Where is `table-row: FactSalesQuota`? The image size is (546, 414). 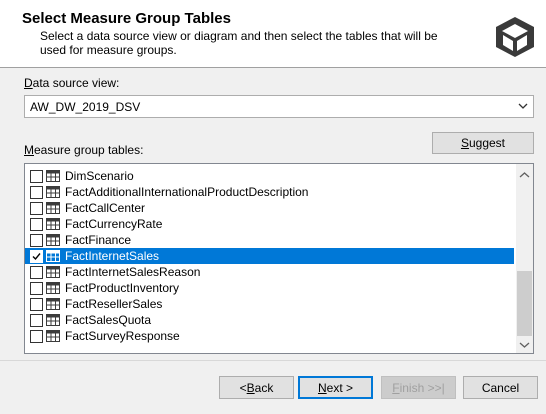 table-row: FactSalesQuota is located at coordinates (269, 320).